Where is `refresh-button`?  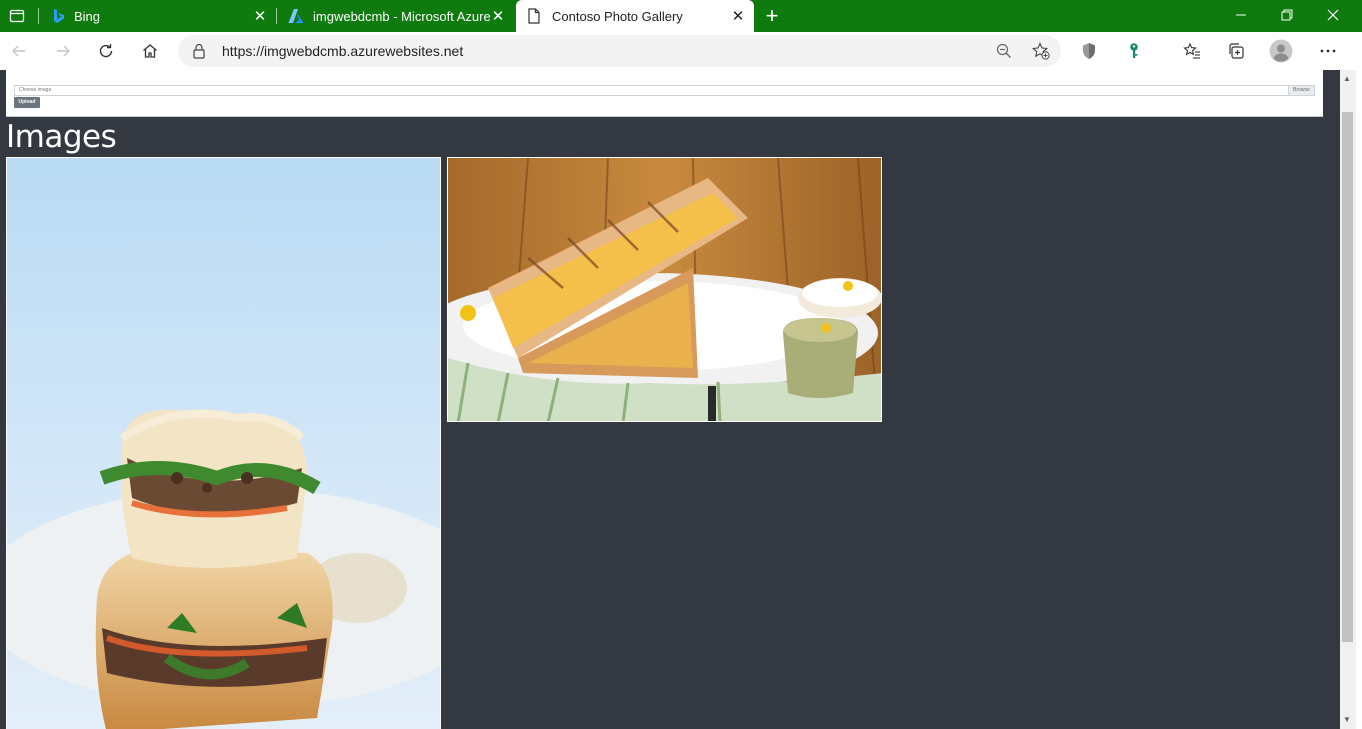
refresh-button is located at coordinates (106, 51).